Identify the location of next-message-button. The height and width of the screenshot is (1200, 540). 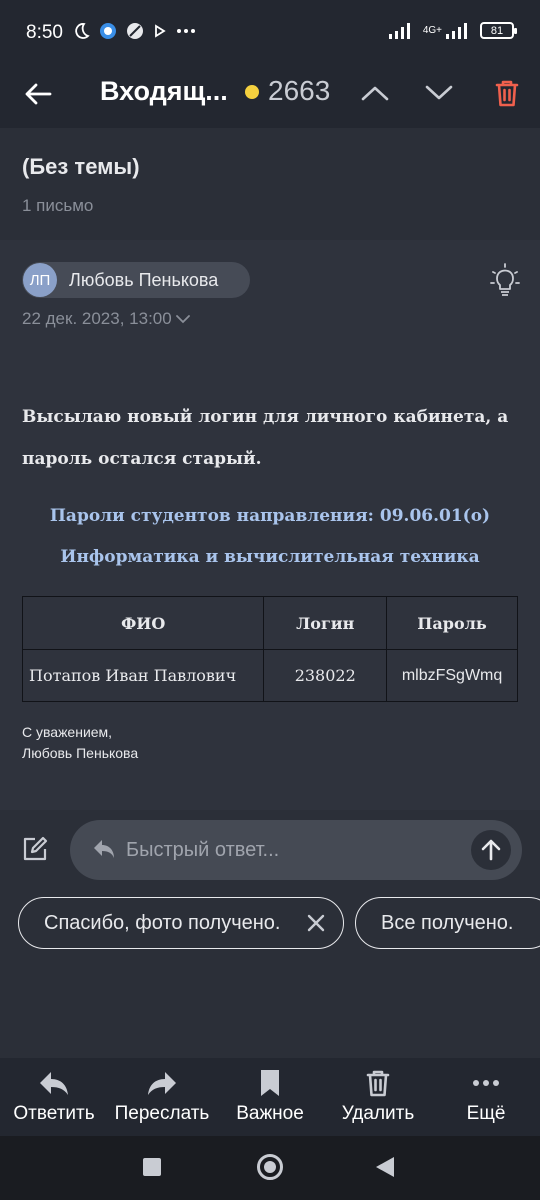
(439, 93).